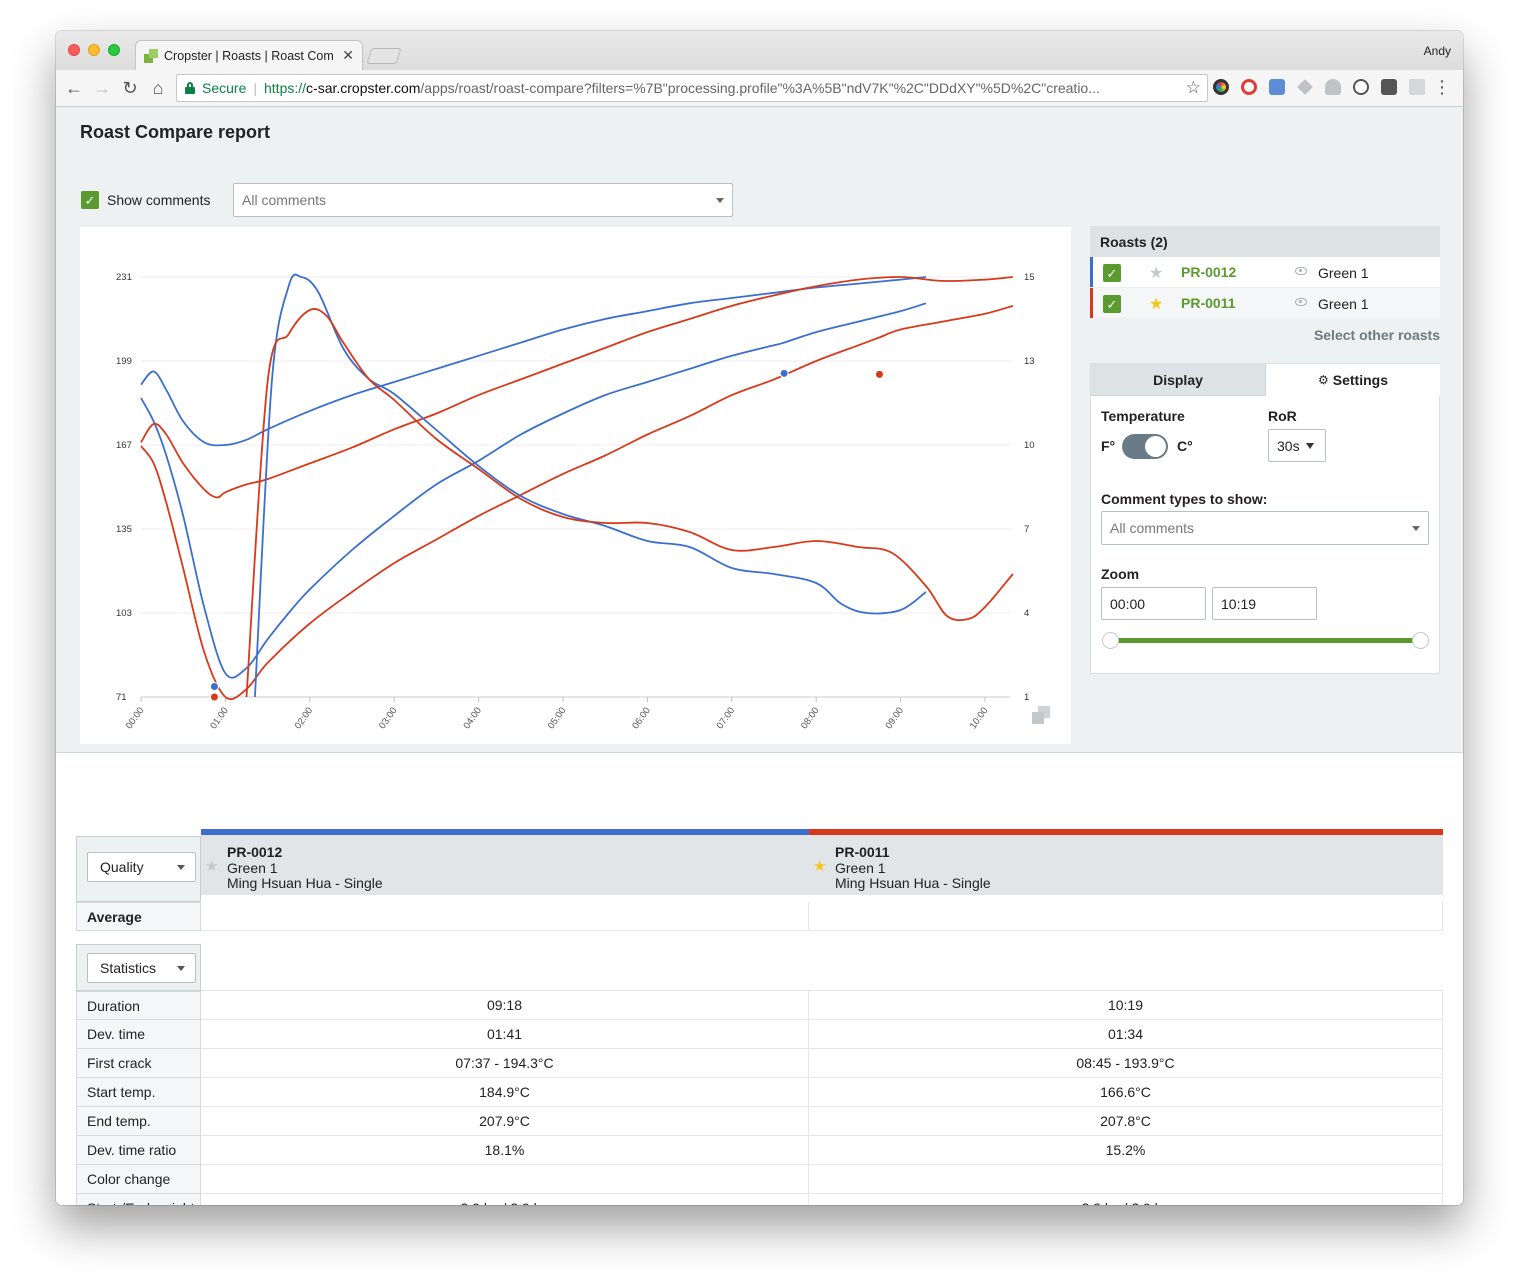  What do you see at coordinates (1264, 603) in the screenshot?
I see `zoom-end-input` at bounding box center [1264, 603].